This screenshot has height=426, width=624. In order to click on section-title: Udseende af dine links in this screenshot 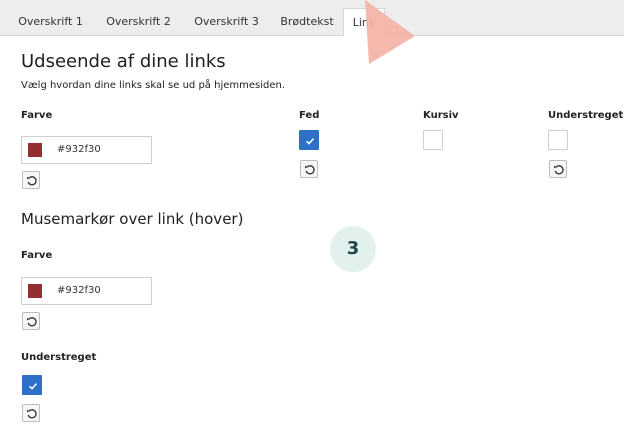, I will do `click(123, 61)`.